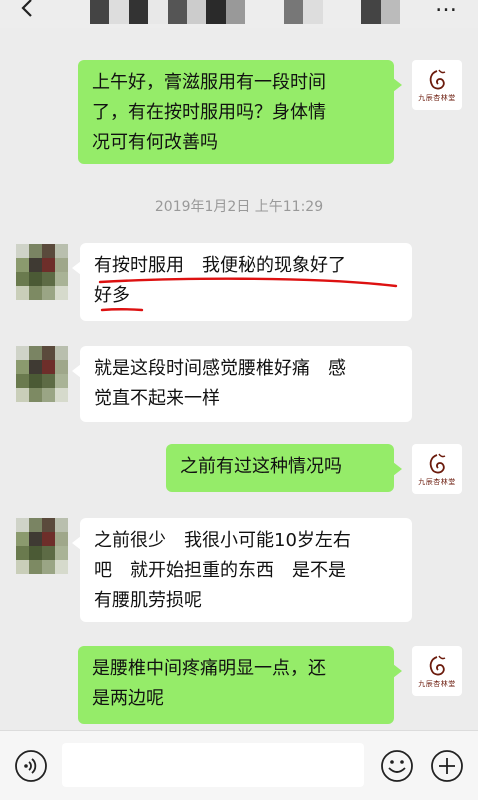 Image resolution: width=478 pixels, height=800 pixels. I want to click on chat-title-obscured, so click(245, 12).